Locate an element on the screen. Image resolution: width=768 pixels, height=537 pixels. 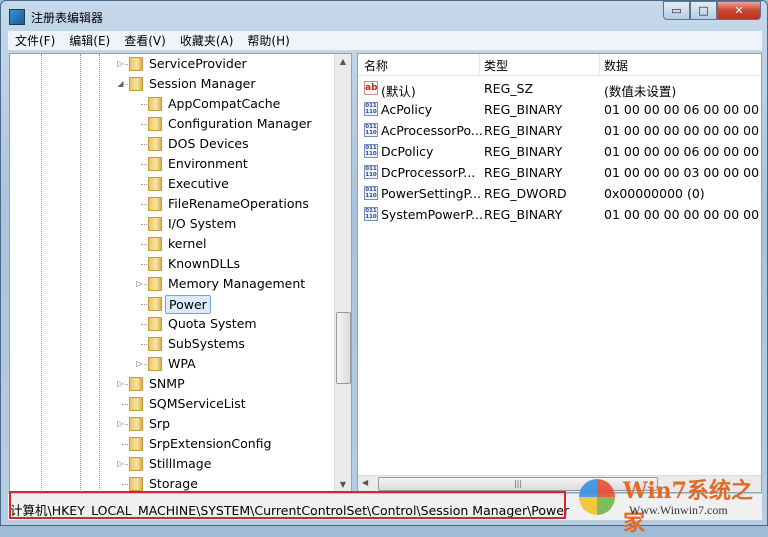
scroll-left-arrow-icon: ◀ is located at coordinates (365, 482).